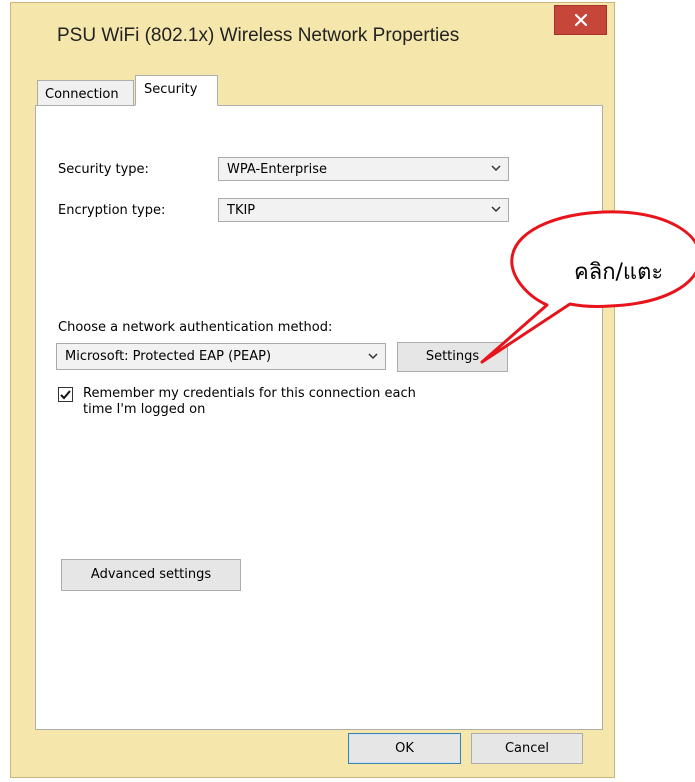 The height and width of the screenshot is (782, 695). I want to click on tab-connection: Connection, so click(85, 92).